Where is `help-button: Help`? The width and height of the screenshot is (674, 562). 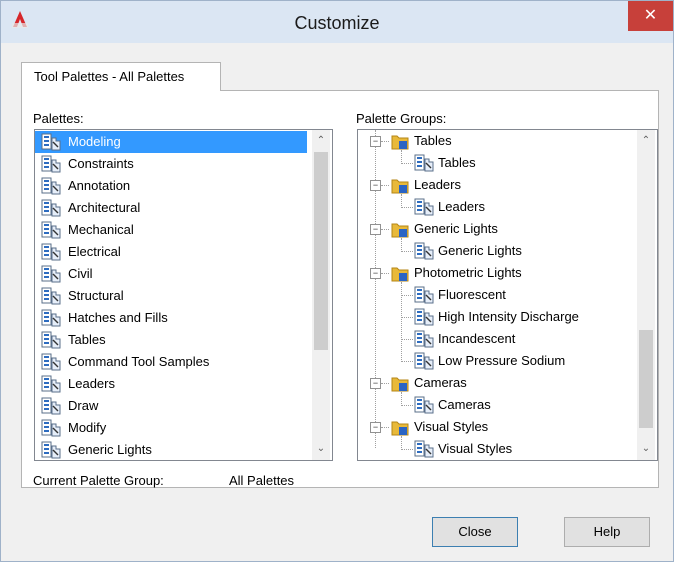 help-button: Help is located at coordinates (607, 532).